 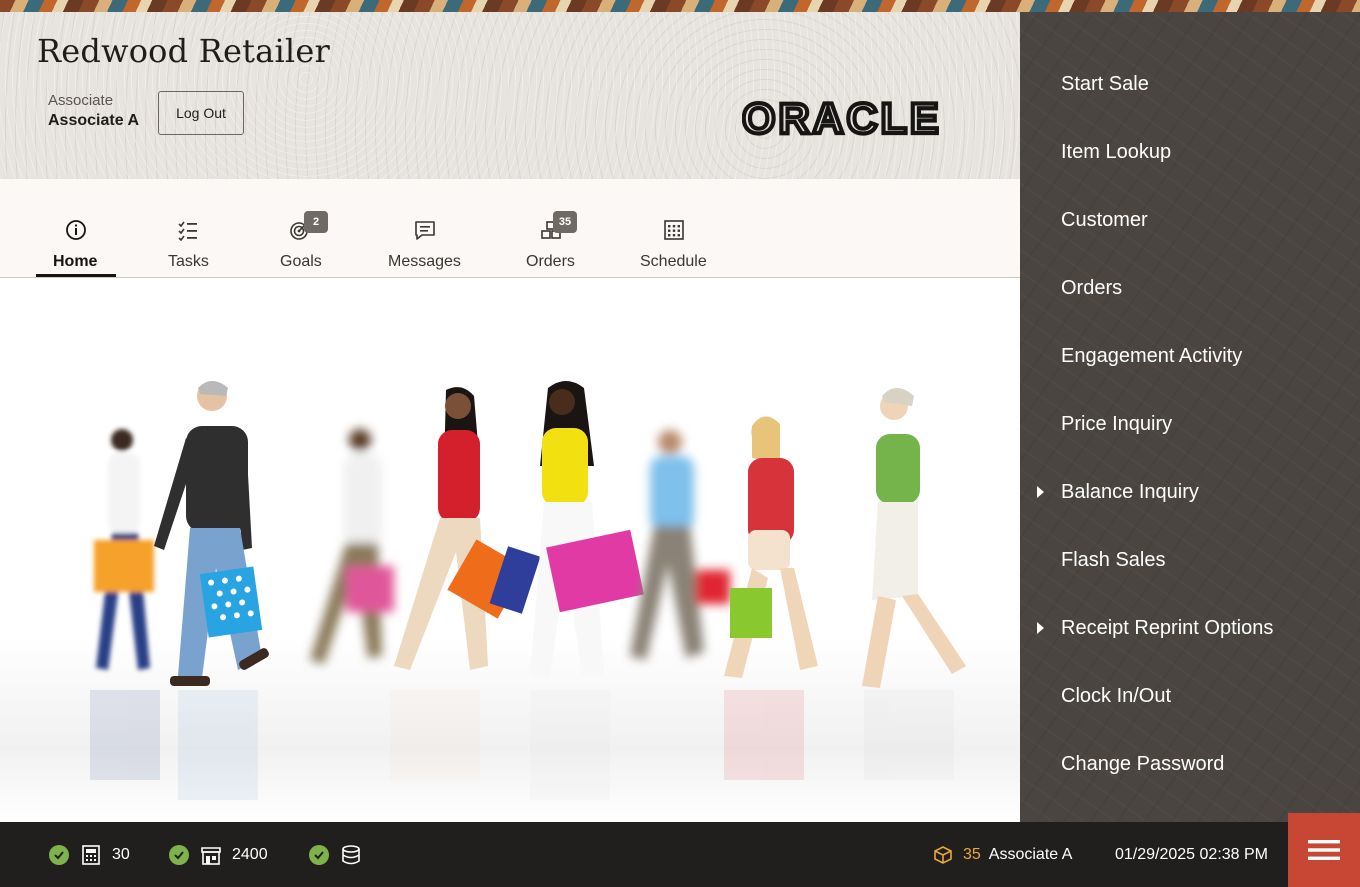 What do you see at coordinates (1190, 152) in the screenshot?
I see `menu-item-item-lookup: Item Lookup` at bounding box center [1190, 152].